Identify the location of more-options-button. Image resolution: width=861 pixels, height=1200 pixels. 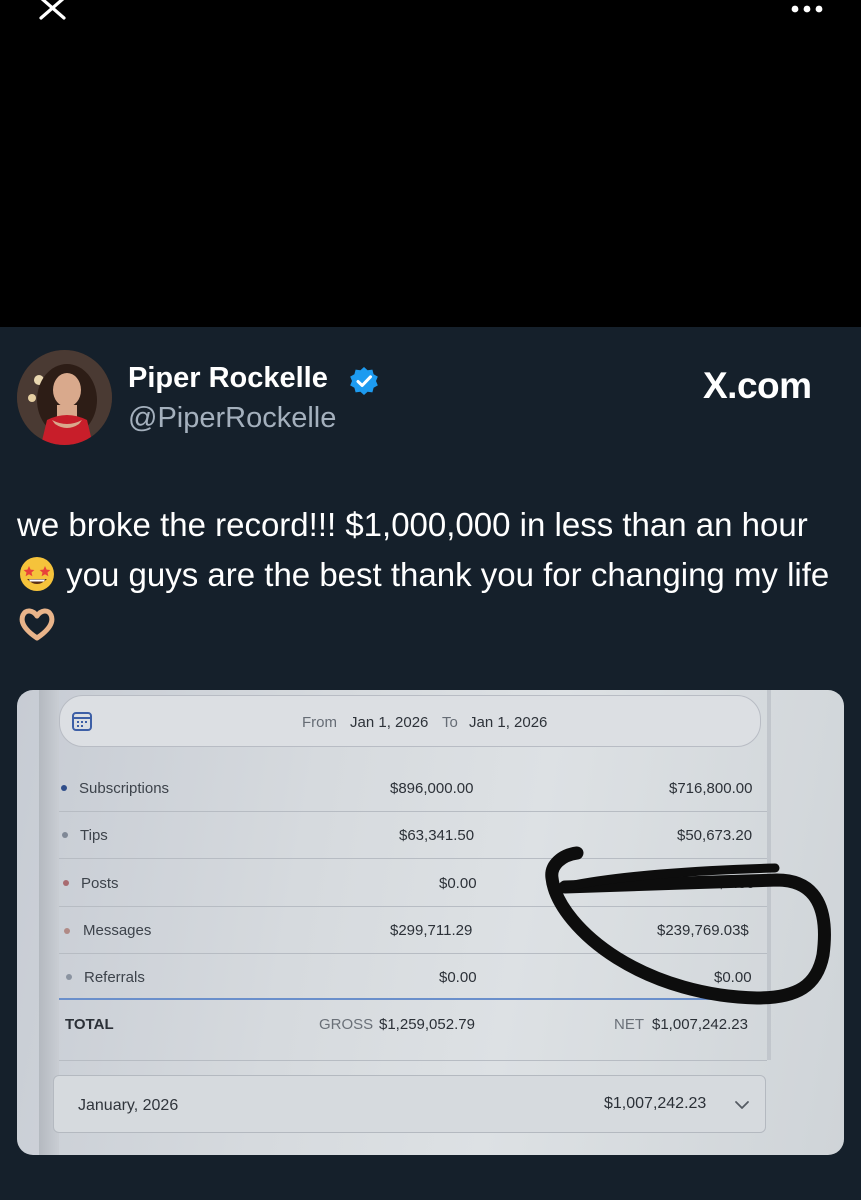
(810, 10).